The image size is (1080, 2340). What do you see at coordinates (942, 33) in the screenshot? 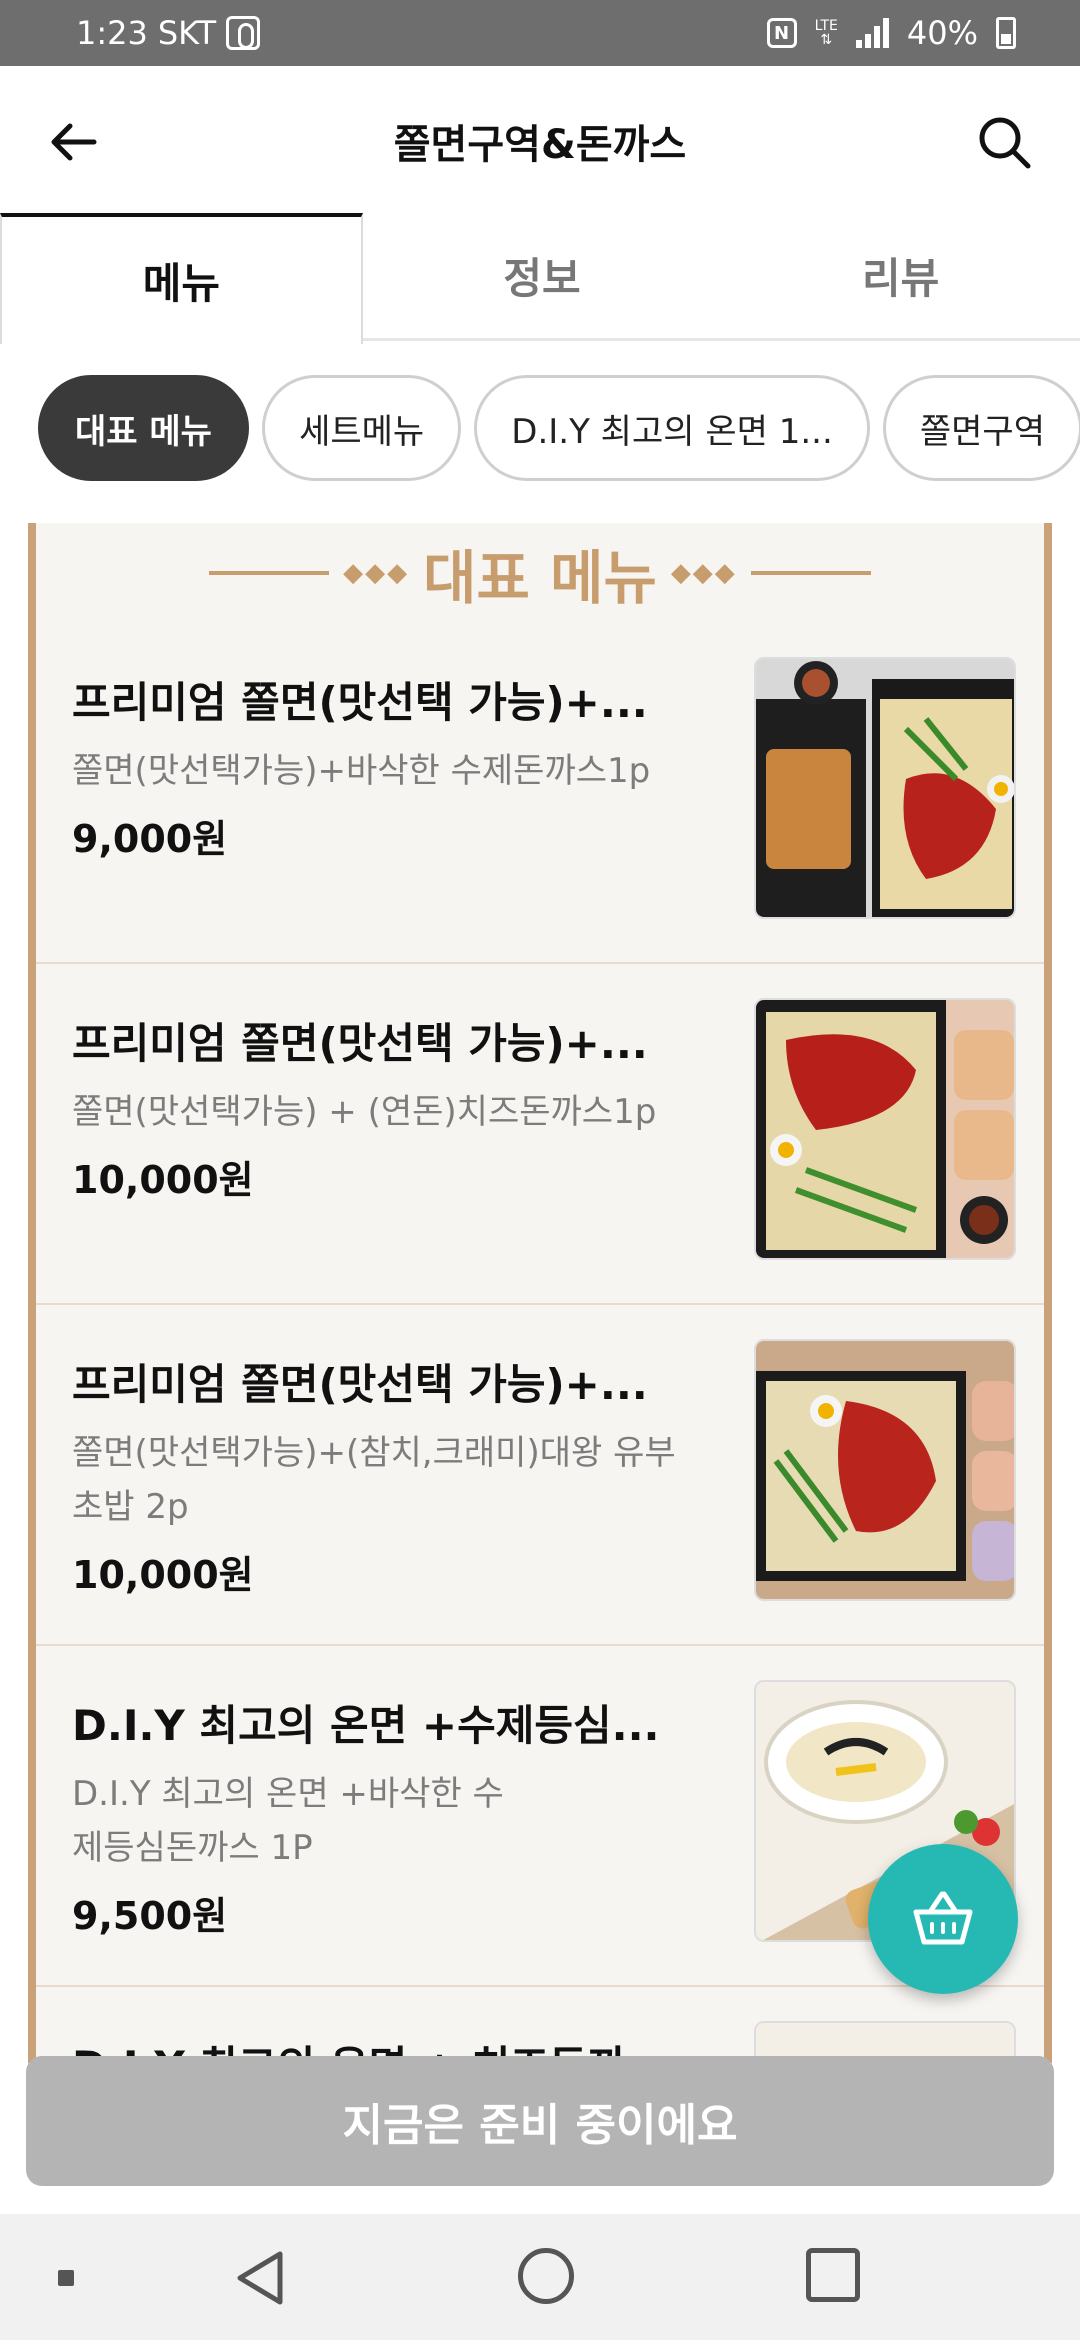
I see `battery-percent: 40%` at bounding box center [942, 33].